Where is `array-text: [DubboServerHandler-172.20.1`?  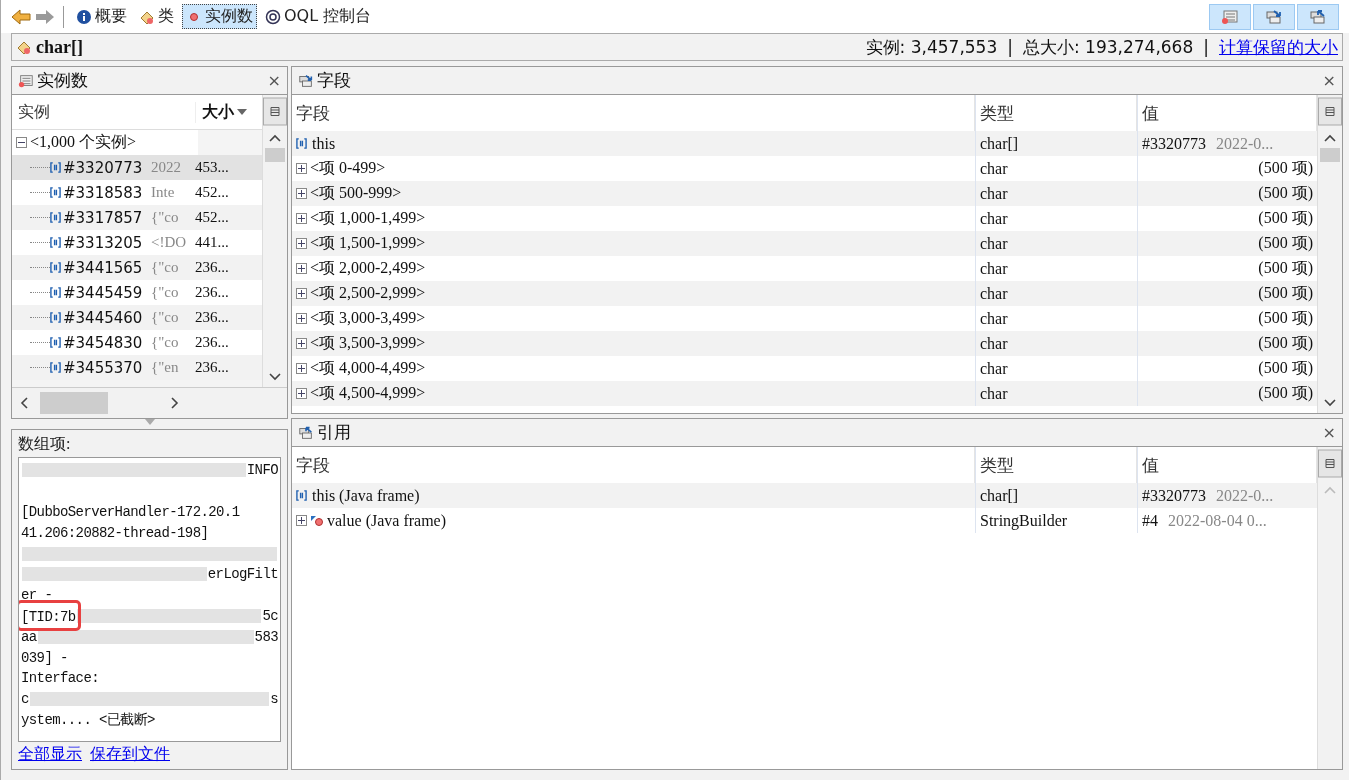
array-text: [DubboServerHandler-172.20.1 is located at coordinates (130, 512).